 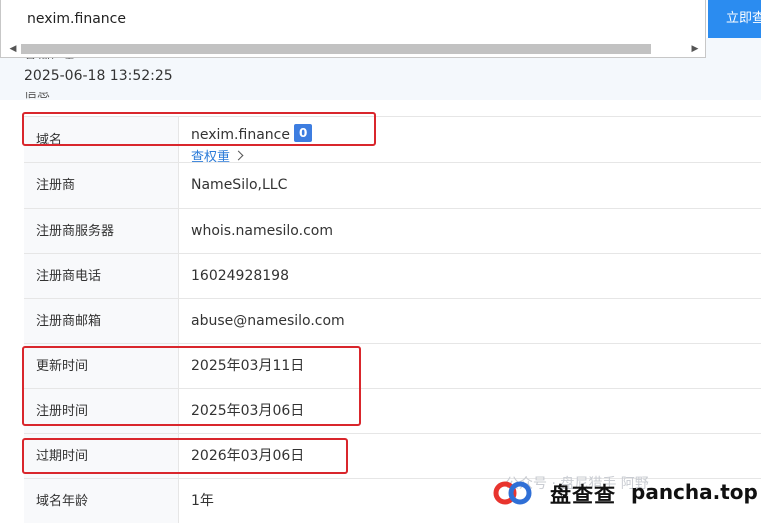 What do you see at coordinates (392, 275) in the screenshot?
I see `table-row: 注册商电话 16024928198` at bounding box center [392, 275].